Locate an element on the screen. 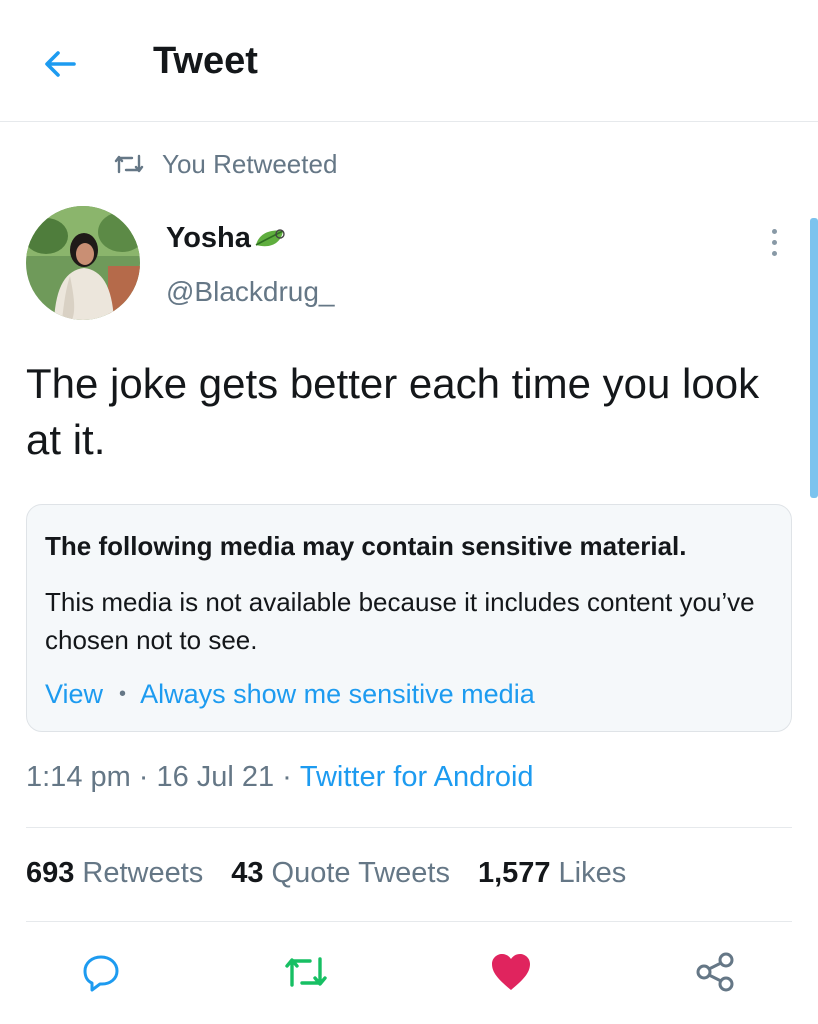 The width and height of the screenshot is (818, 1024). leaf-icon is located at coordinates (270, 237).